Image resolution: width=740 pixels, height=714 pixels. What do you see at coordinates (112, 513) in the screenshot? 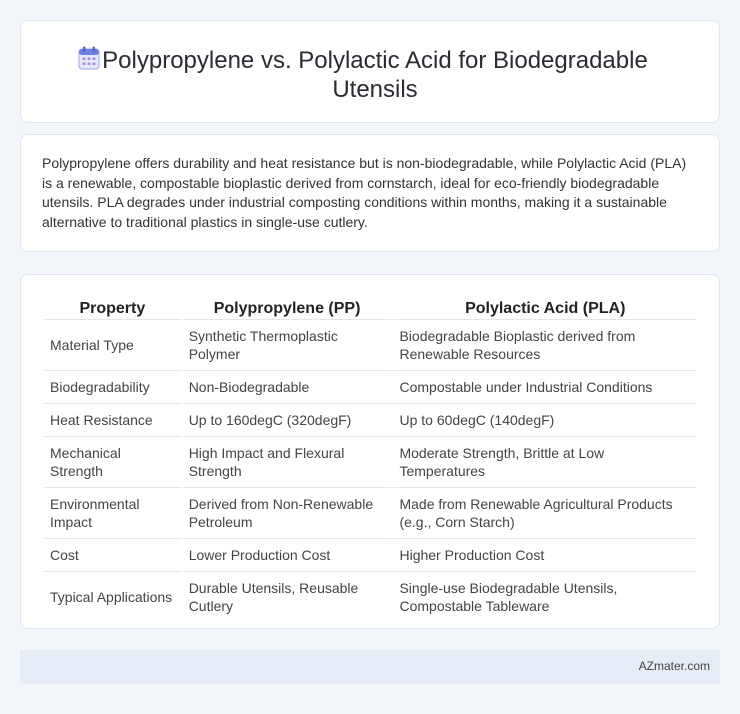
I see `property-cell: Environmental Impact` at bounding box center [112, 513].